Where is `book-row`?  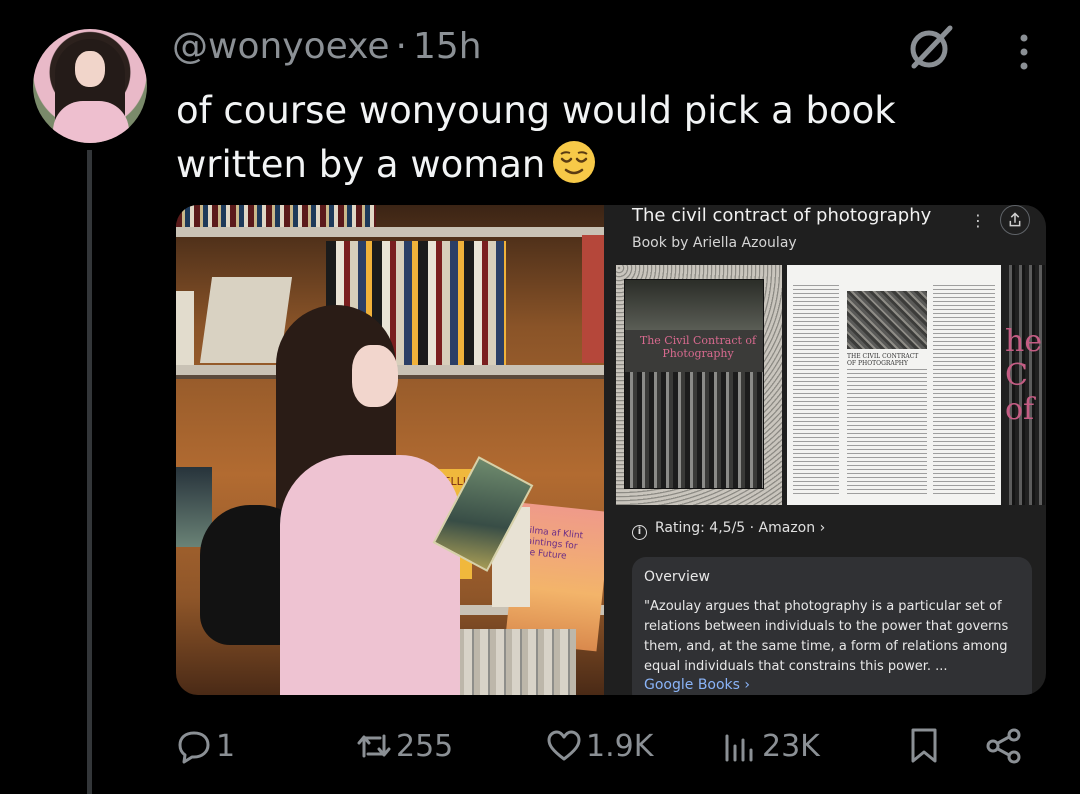
book-row is located at coordinates (276, 216).